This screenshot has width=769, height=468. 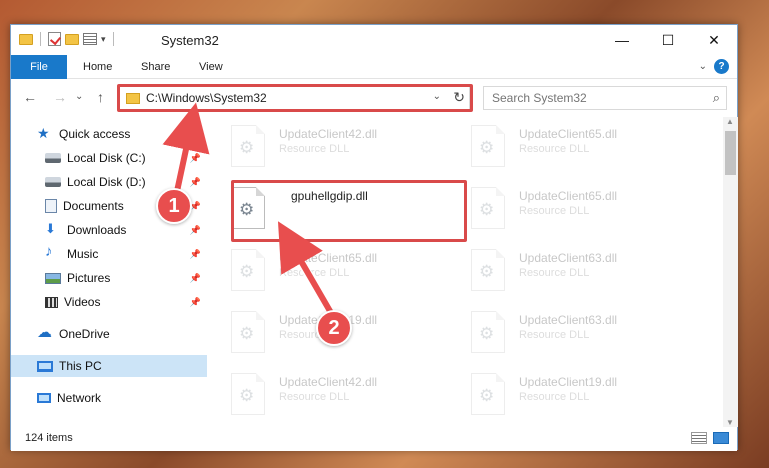 What do you see at coordinates (568, 258) in the screenshot?
I see `file-name: UpdateClient63.dll` at bounding box center [568, 258].